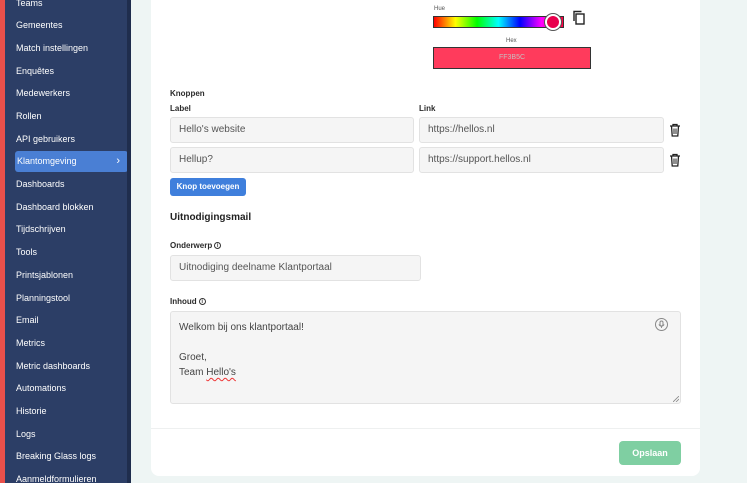  I want to click on card-footer-divider, so click(425, 428).